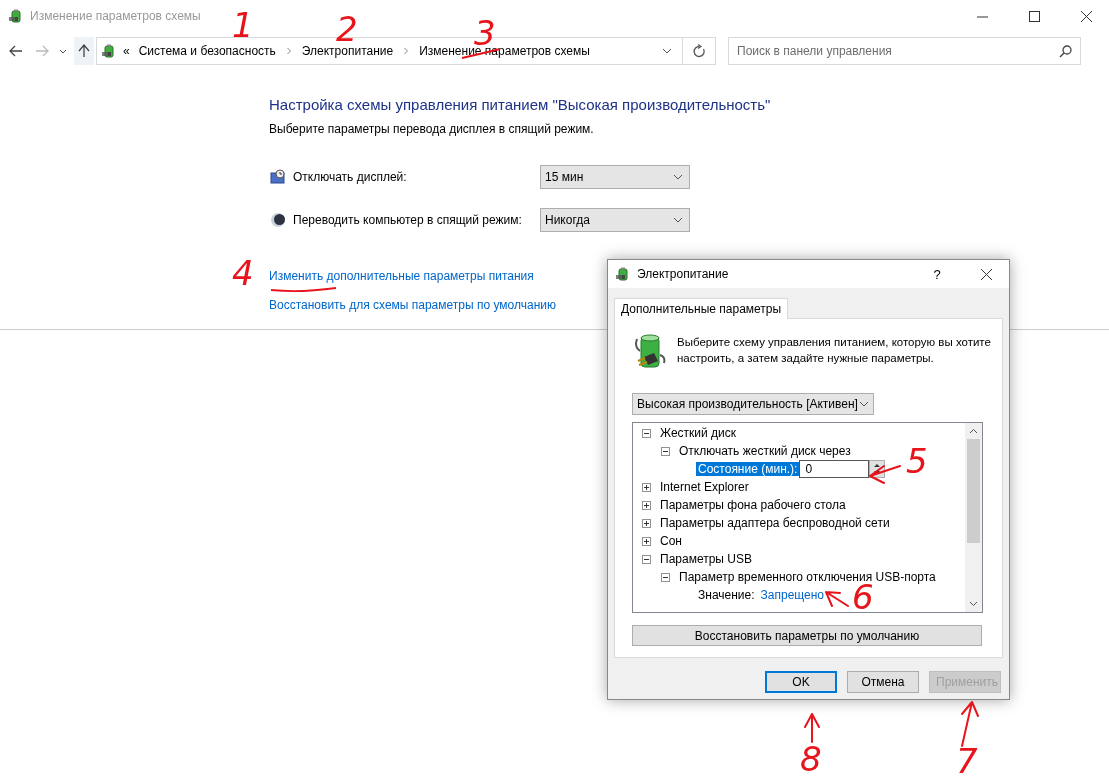 The image size is (1109, 784). What do you see at coordinates (347, 51) in the screenshot?
I see `breadcrumb: Электропитание` at bounding box center [347, 51].